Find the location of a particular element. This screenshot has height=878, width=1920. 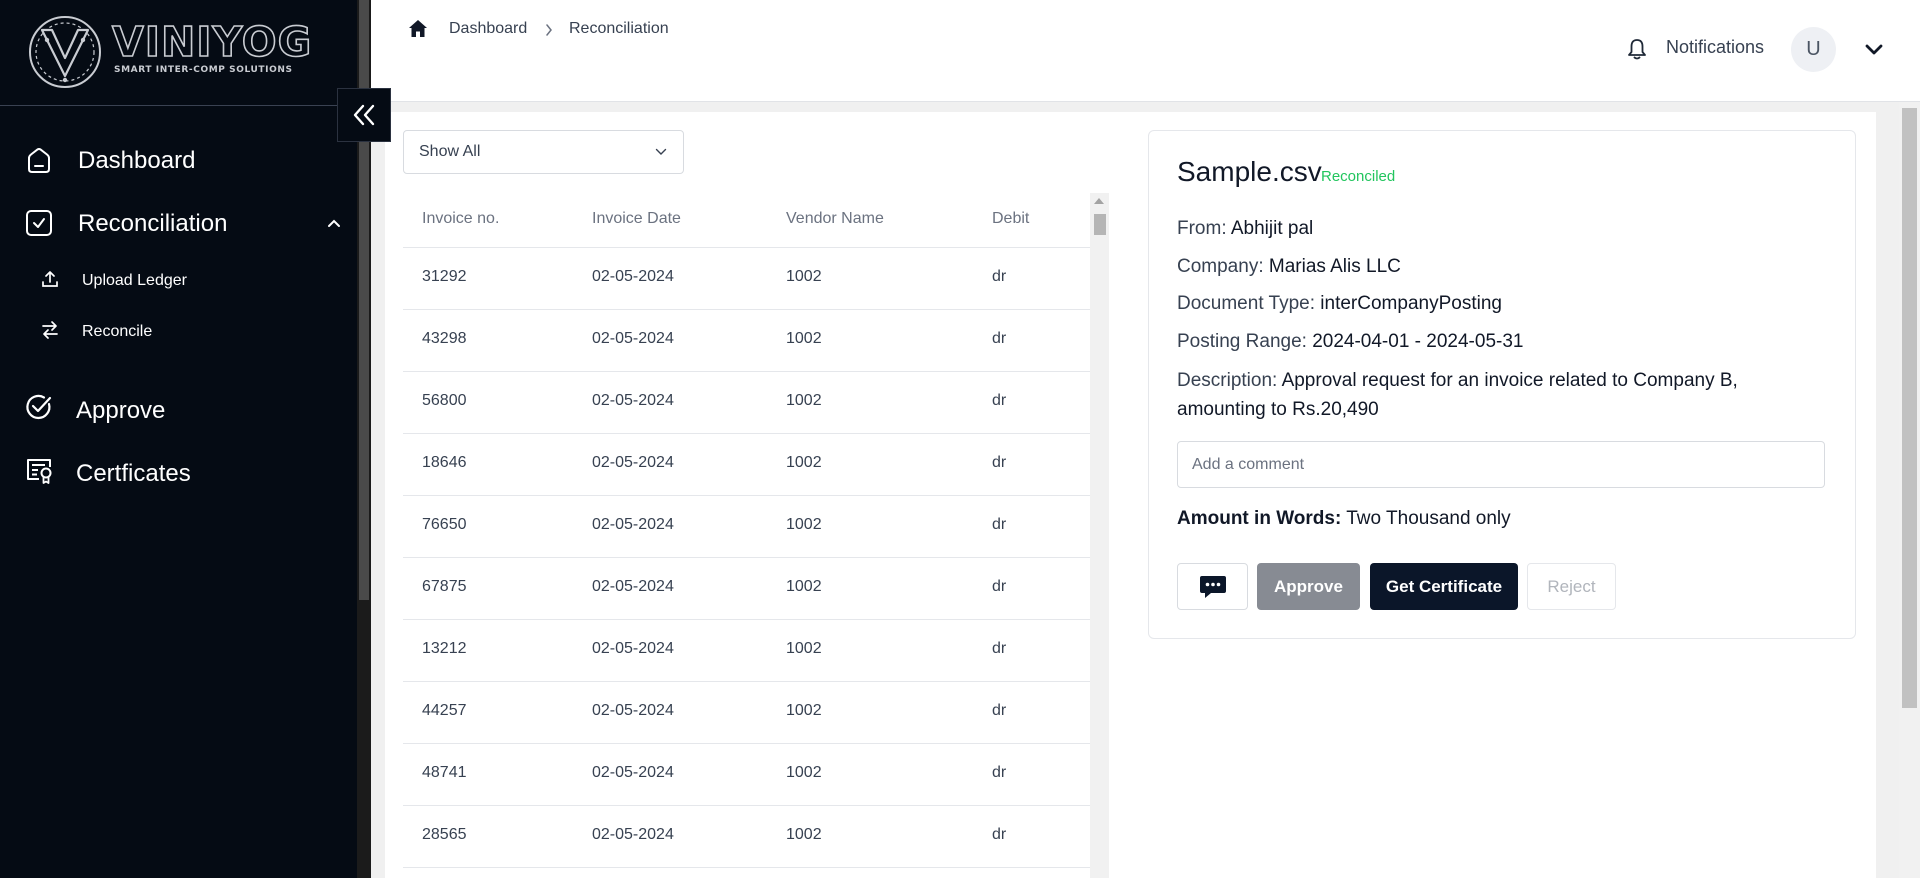

cell-invoice-no: 67875 is located at coordinates (444, 586).